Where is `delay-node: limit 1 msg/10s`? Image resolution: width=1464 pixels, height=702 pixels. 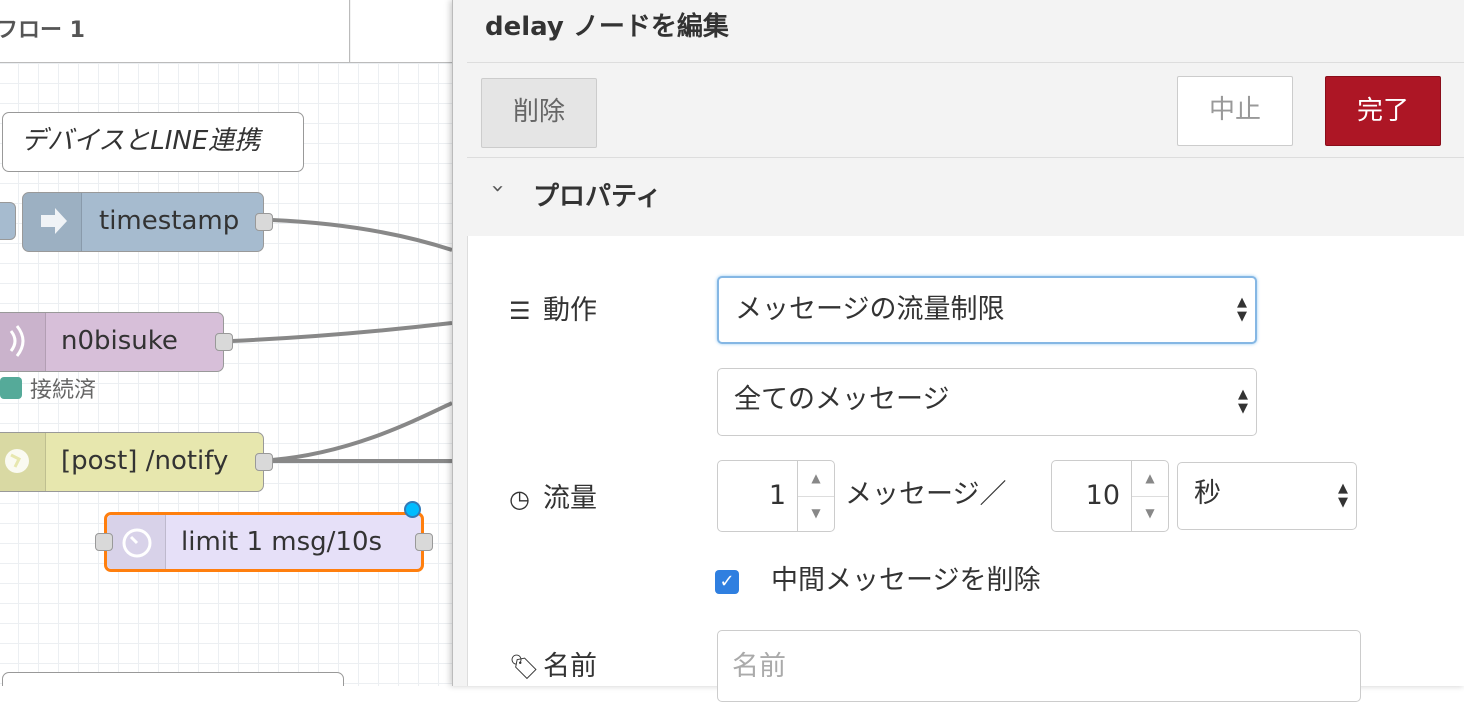
delay-node: limit 1 msg/10s is located at coordinates (264, 542).